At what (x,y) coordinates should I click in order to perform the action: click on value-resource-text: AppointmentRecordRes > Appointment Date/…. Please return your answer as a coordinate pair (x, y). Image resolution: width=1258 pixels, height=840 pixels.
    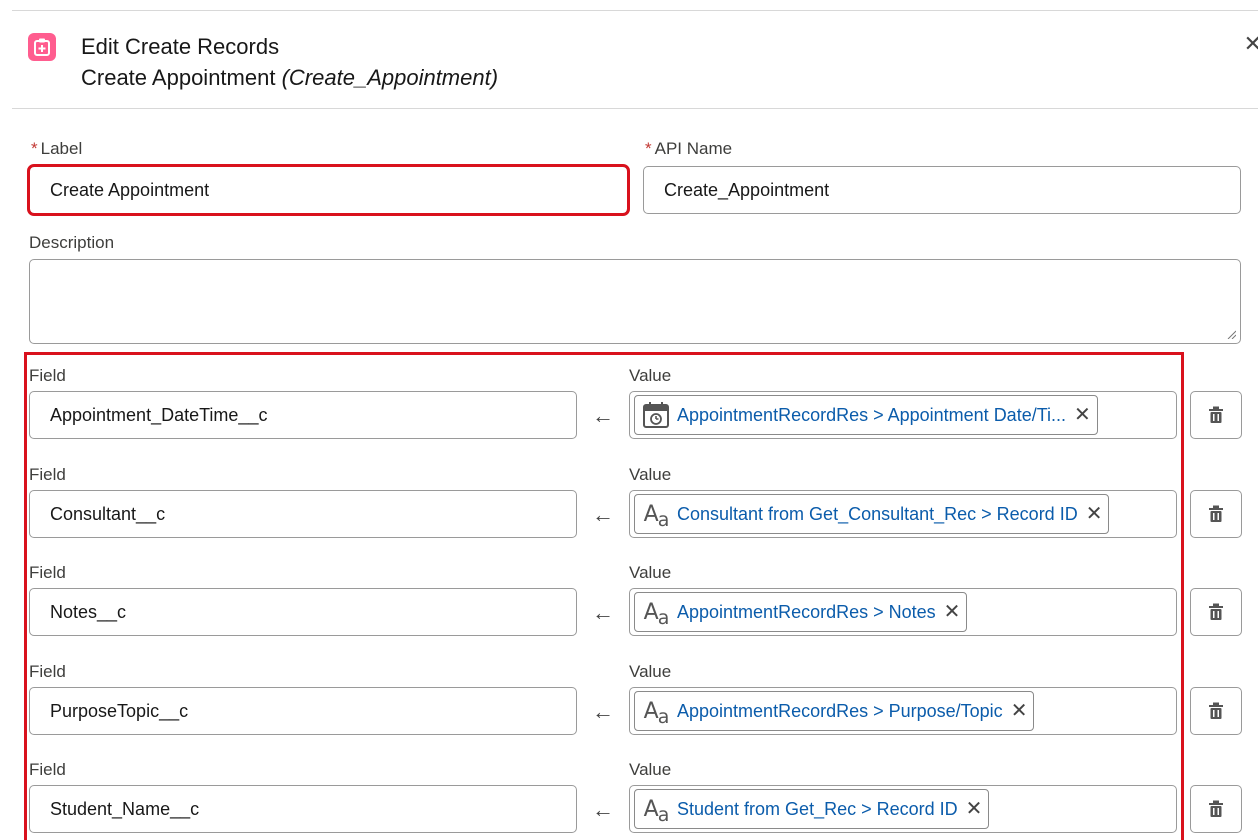
    Looking at the image, I should click on (872, 414).